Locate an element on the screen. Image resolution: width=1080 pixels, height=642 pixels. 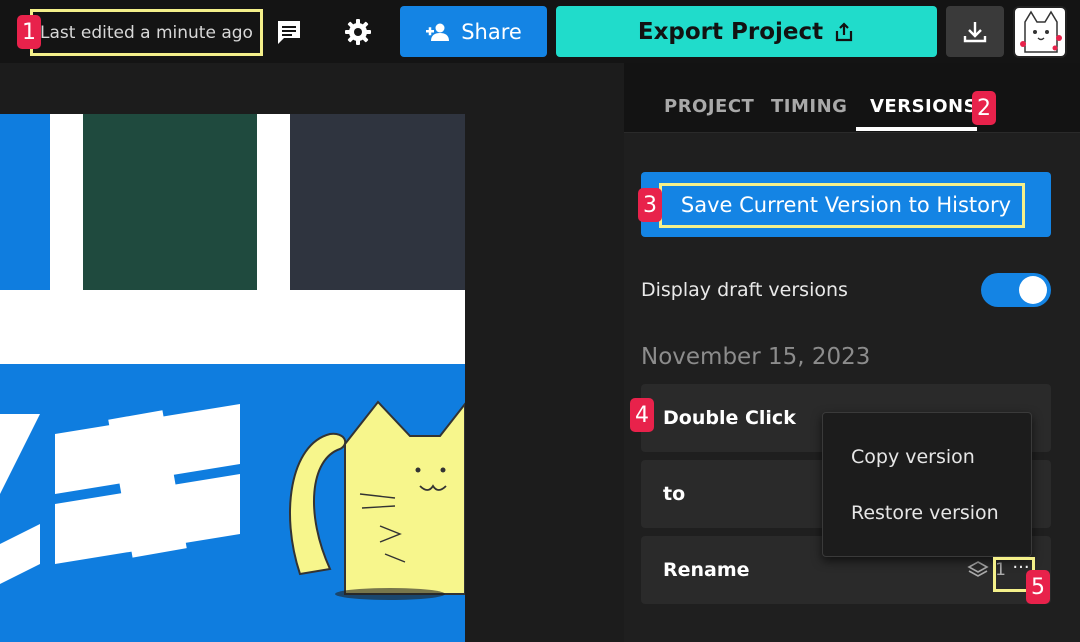
layers-icon is located at coordinates (978, 569).